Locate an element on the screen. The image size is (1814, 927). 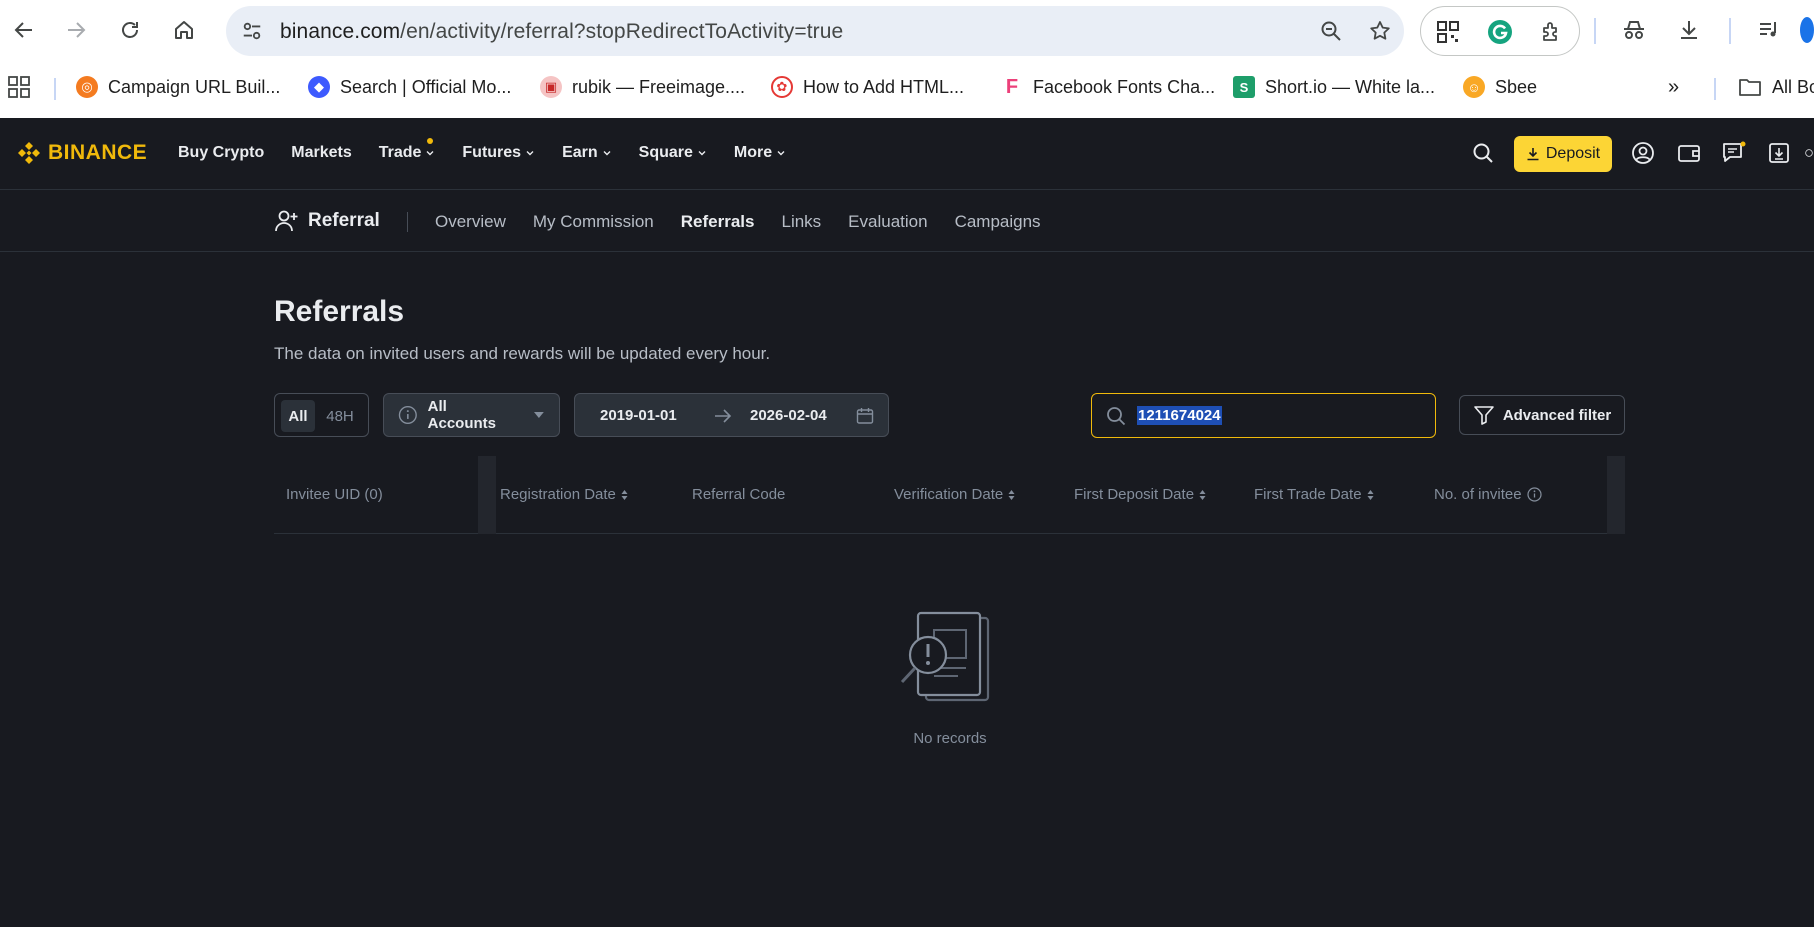
advanced-filter-button: Advanced filter is located at coordinates (1542, 415).